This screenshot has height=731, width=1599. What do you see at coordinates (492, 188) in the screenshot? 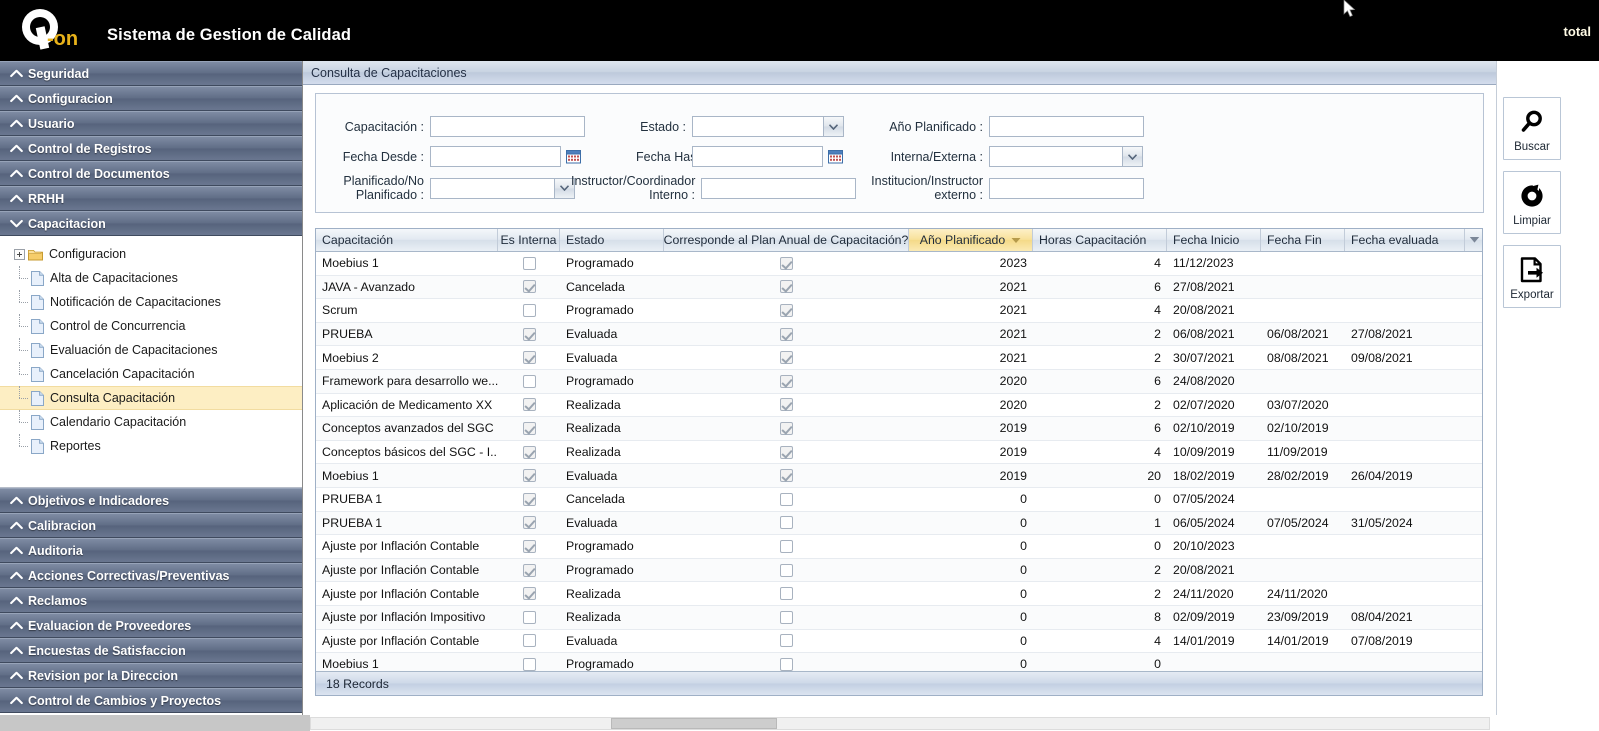
I see `planificado-select-value` at bounding box center [492, 188].